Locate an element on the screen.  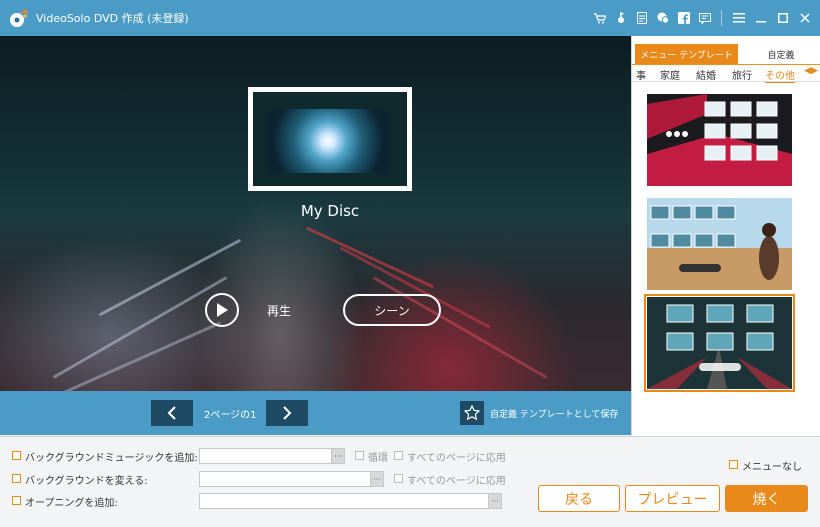
bg-change-label: バックグラウンドを変える: is located at coordinates (86, 481).